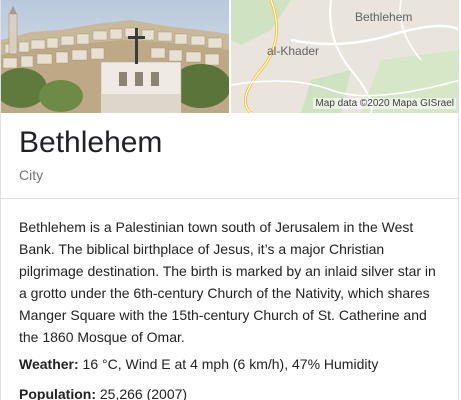 This screenshot has height=400, width=461. Describe the element at coordinates (91, 142) in the screenshot. I see `entity-title: Bethlehem` at that location.